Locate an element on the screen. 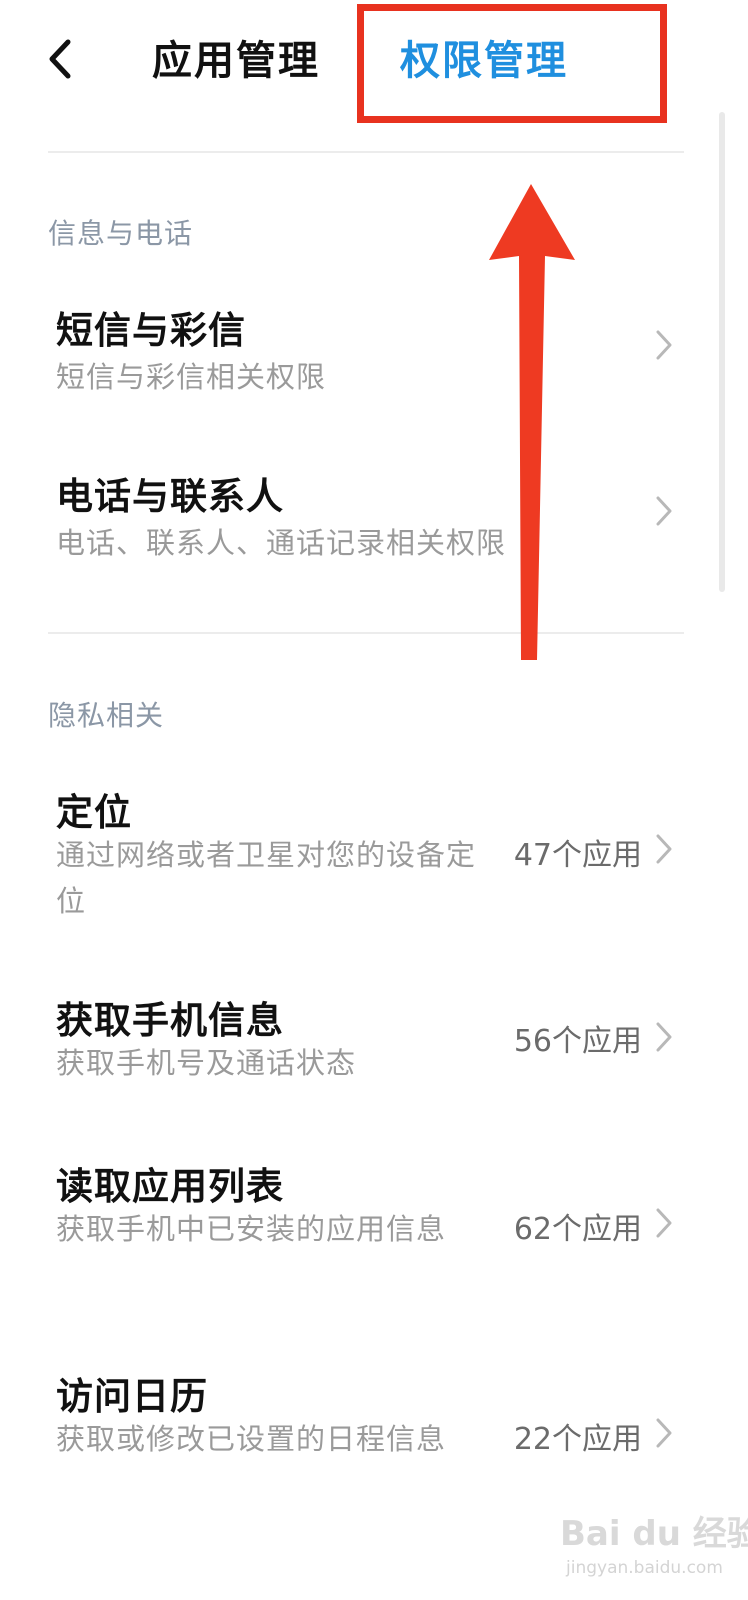 The width and height of the screenshot is (748, 1600). app-count: 62个应用 is located at coordinates (577, 1229).